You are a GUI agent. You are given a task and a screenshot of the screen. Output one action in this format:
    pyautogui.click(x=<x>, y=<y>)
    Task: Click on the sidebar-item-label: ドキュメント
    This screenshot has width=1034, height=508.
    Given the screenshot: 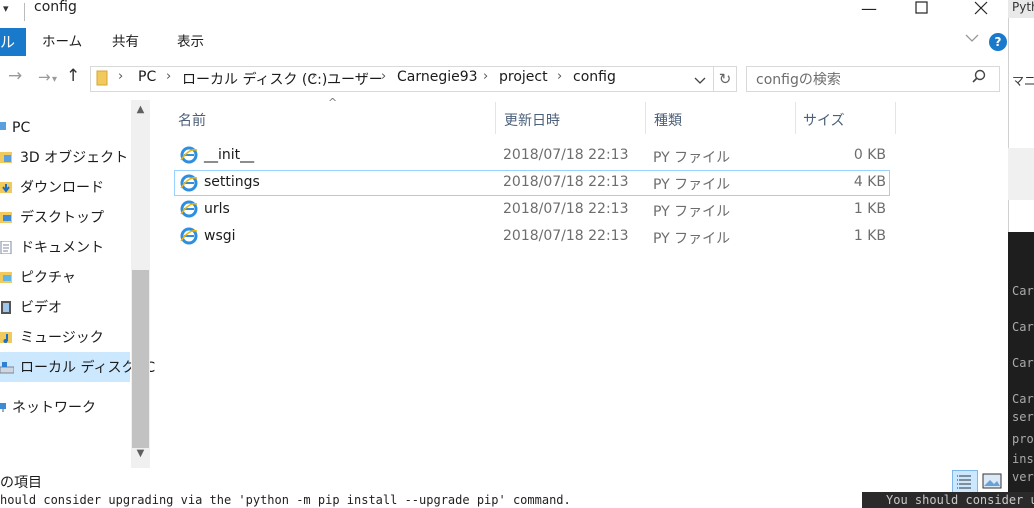 What is the action you would take?
    pyautogui.click(x=62, y=248)
    